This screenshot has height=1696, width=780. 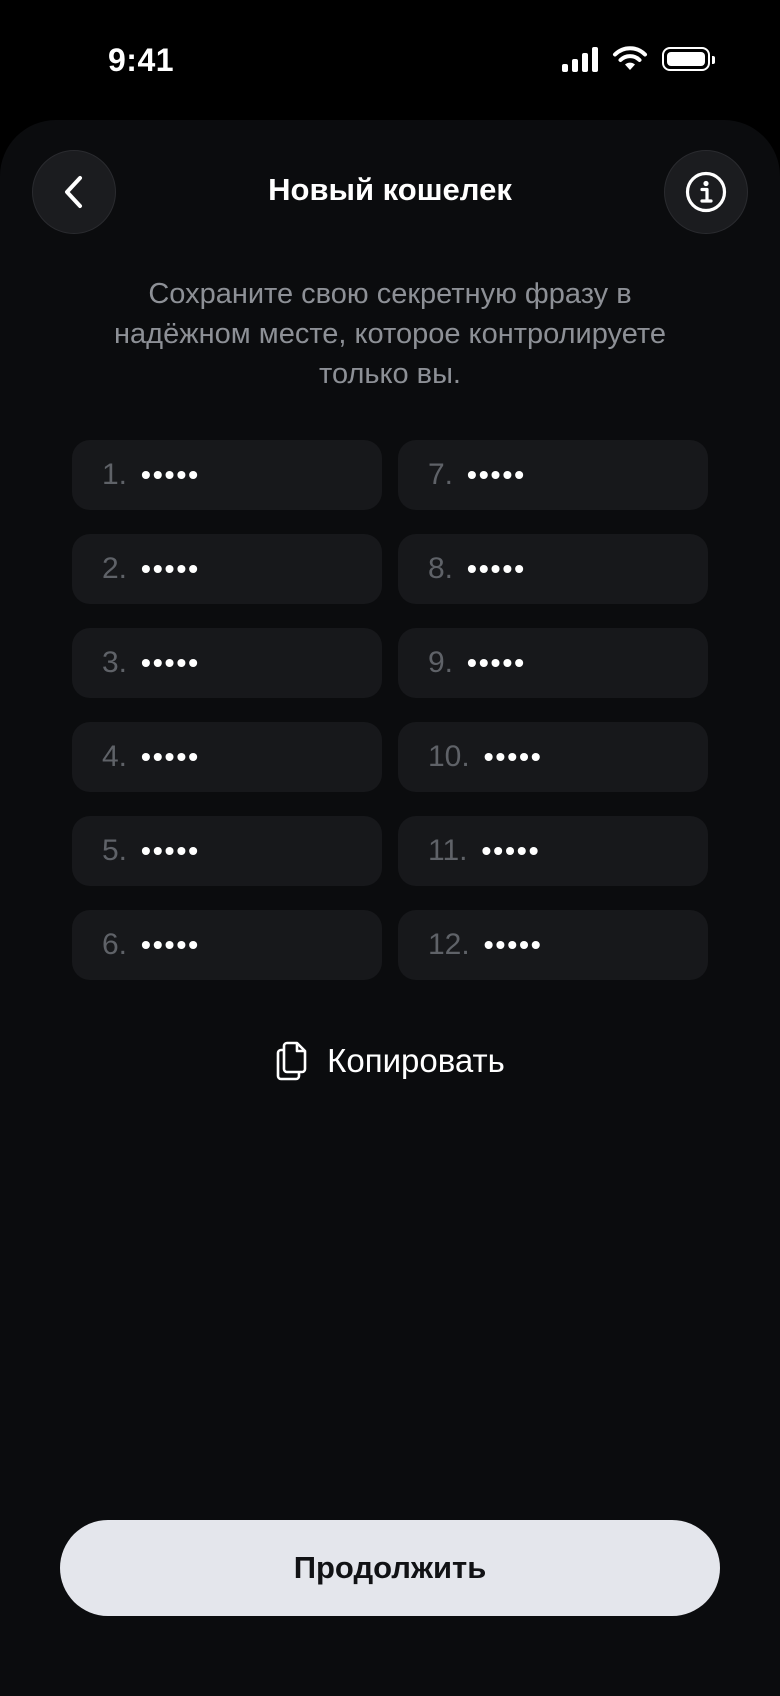 I want to click on seed-word-number: 10., so click(x=449, y=756).